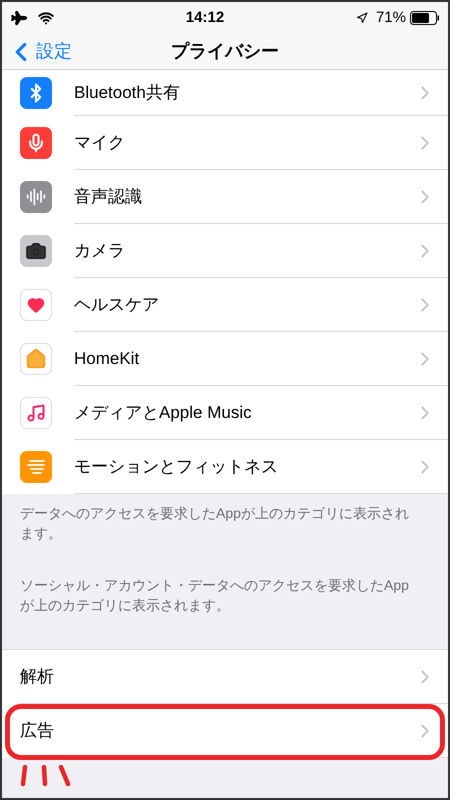 This screenshot has width=450, height=800. Describe the element at coordinates (36, 197) in the screenshot. I see `sound-wave-icon` at that location.